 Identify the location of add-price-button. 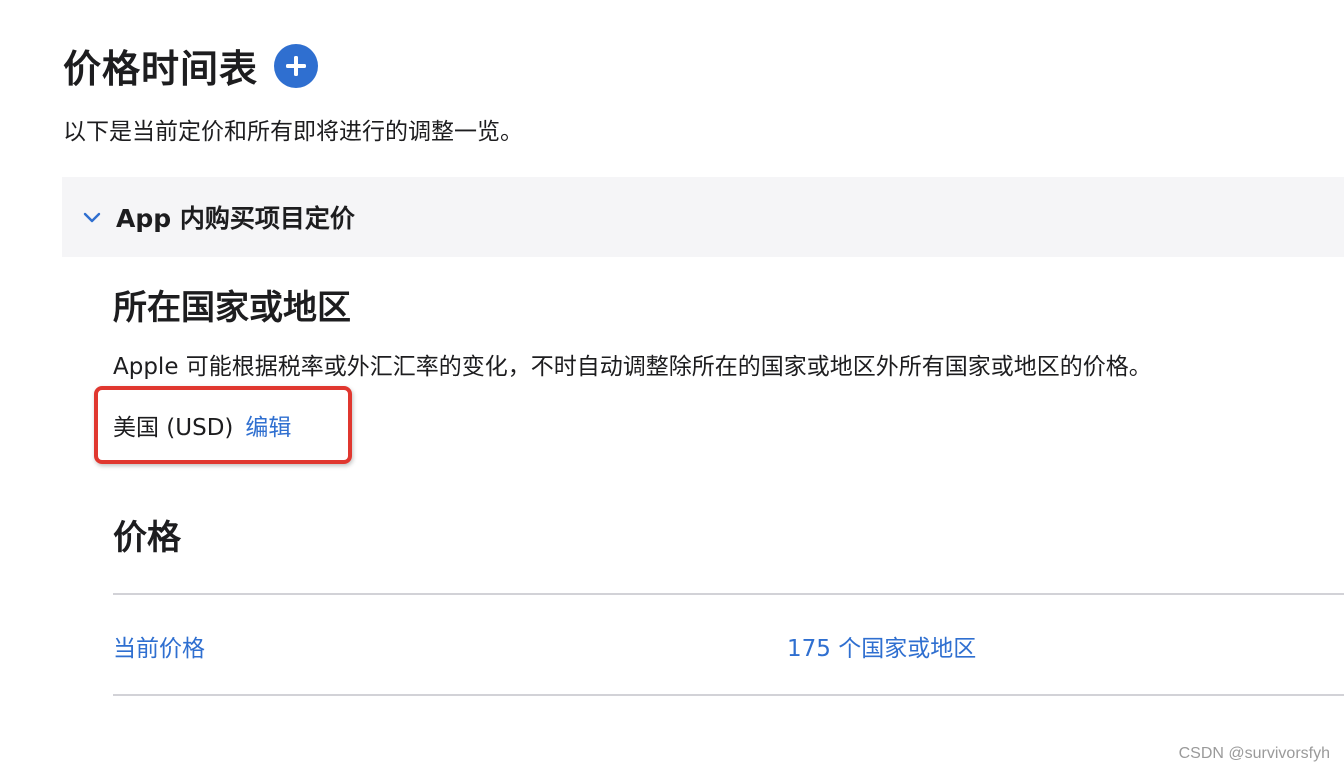
(296, 65).